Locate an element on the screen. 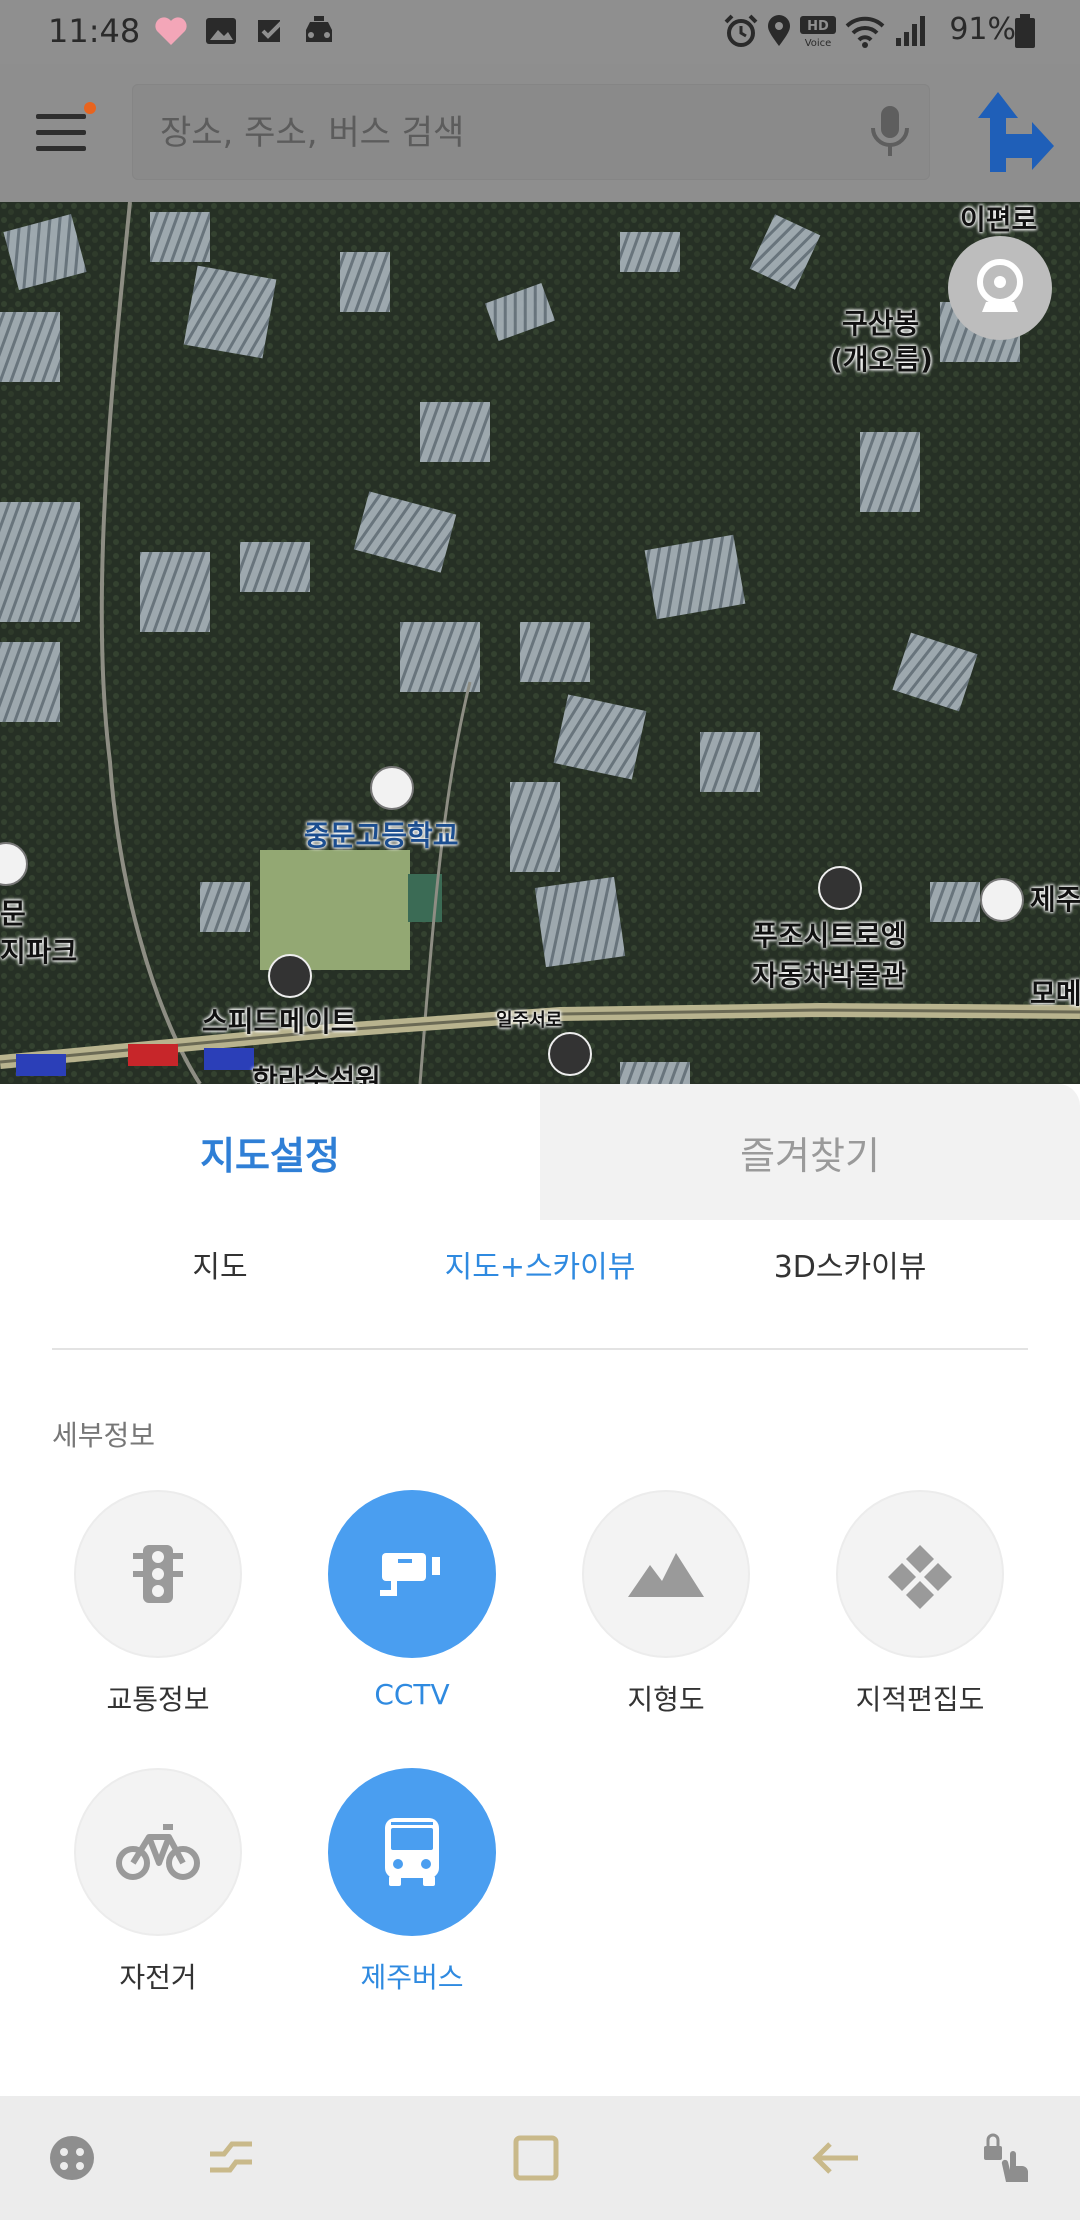  map-label-road: 일주서로 is located at coordinates (529, 1020).